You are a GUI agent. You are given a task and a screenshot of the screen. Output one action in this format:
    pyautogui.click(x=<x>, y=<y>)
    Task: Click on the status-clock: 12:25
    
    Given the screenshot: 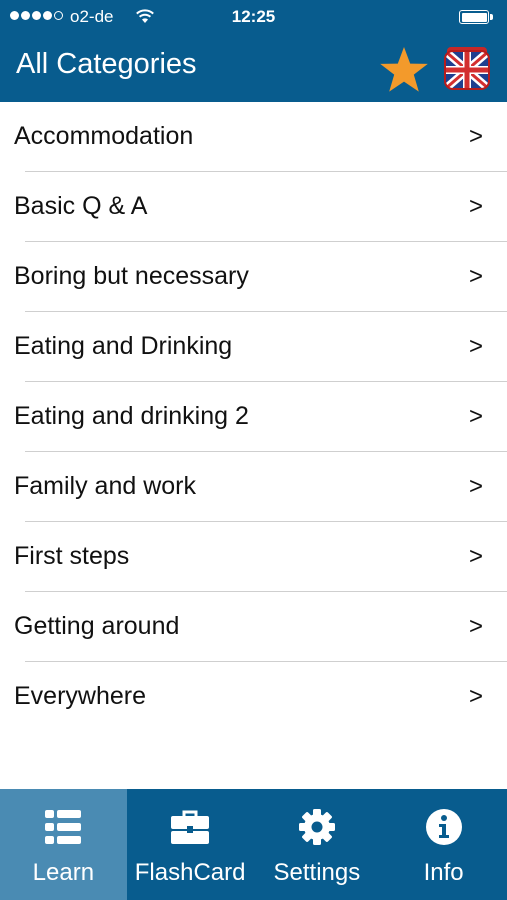 What is the action you would take?
    pyautogui.click(x=253, y=16)
    